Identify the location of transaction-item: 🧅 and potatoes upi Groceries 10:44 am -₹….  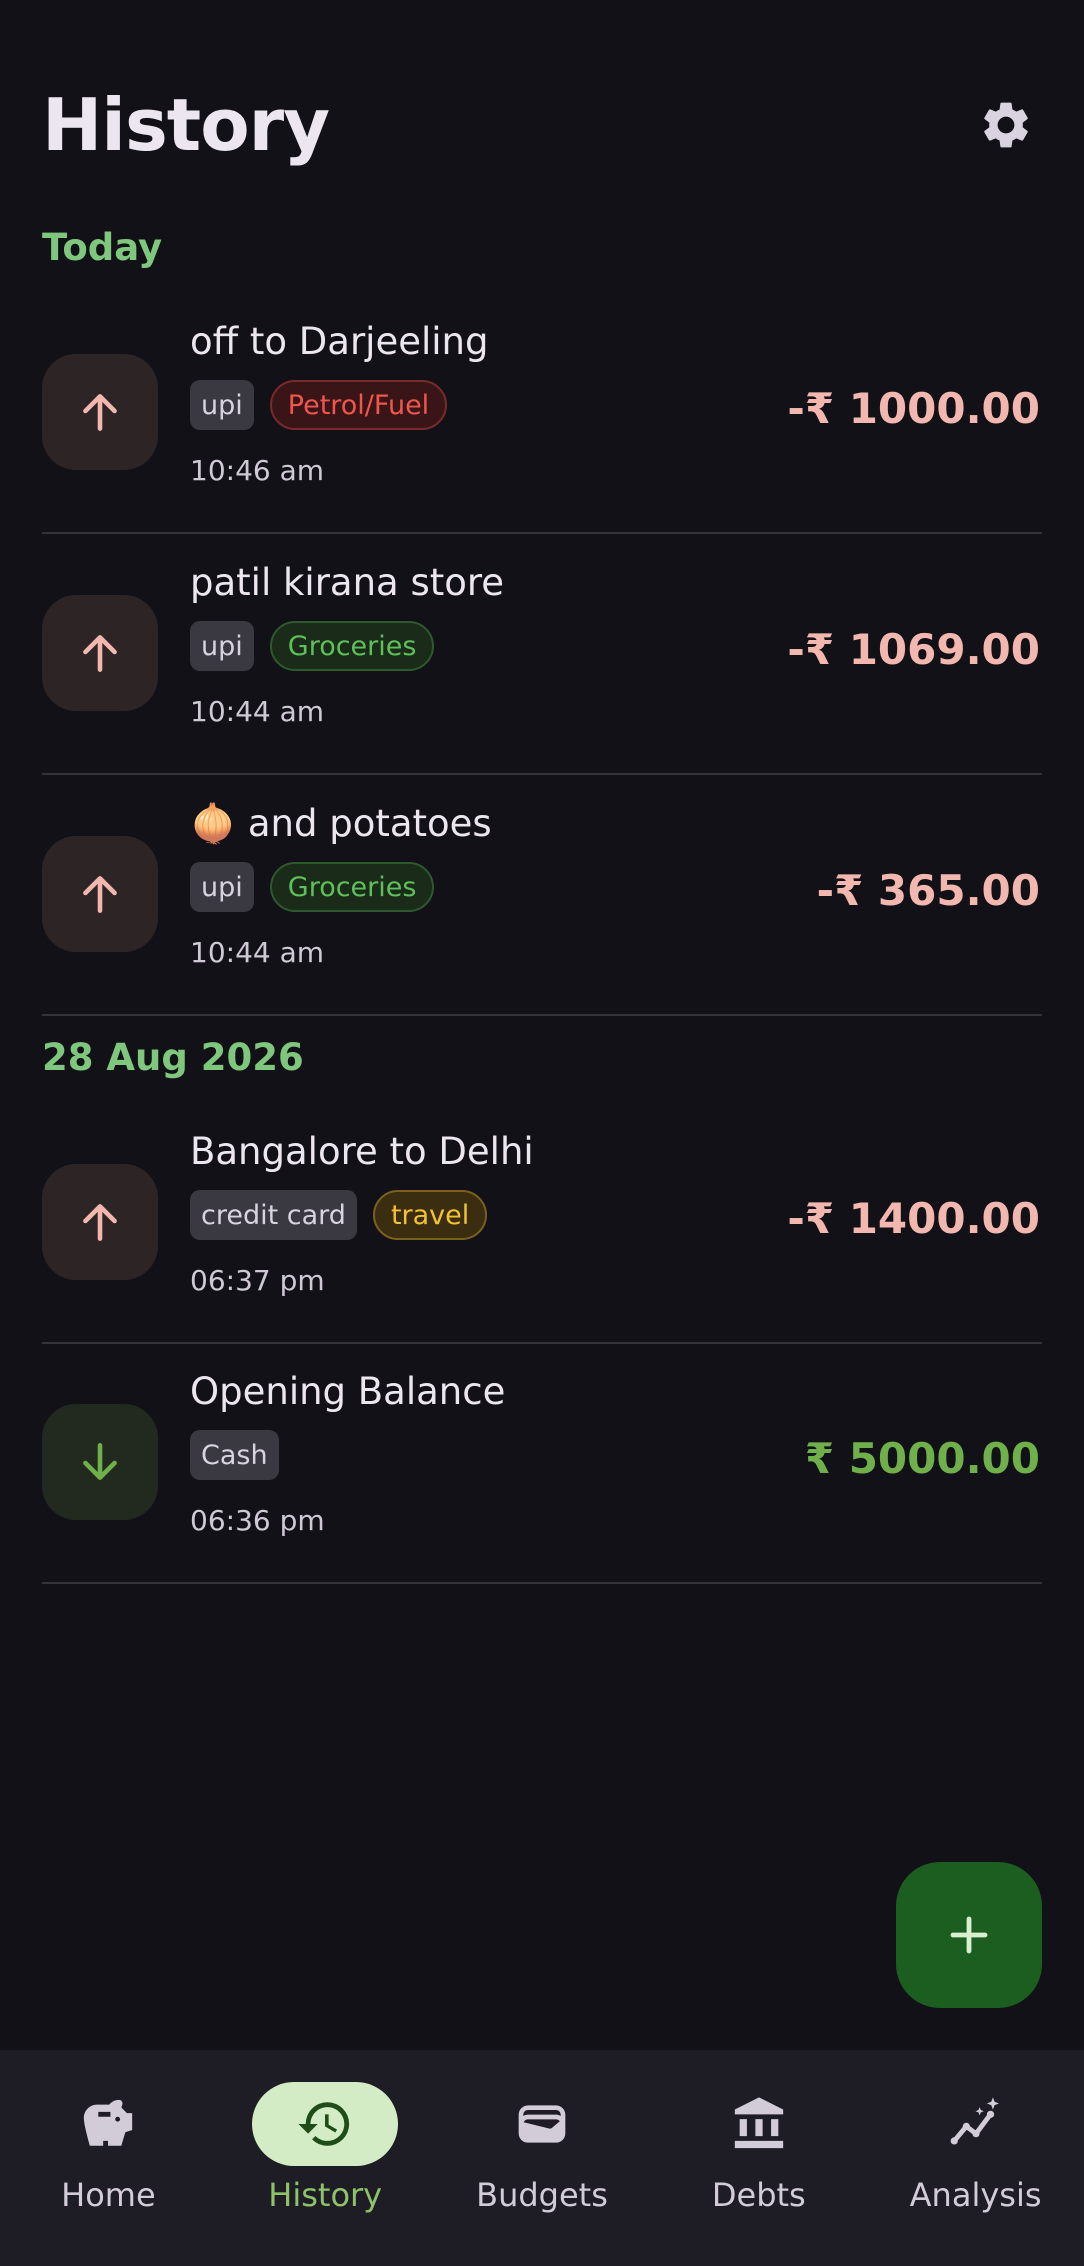
(542, 896).